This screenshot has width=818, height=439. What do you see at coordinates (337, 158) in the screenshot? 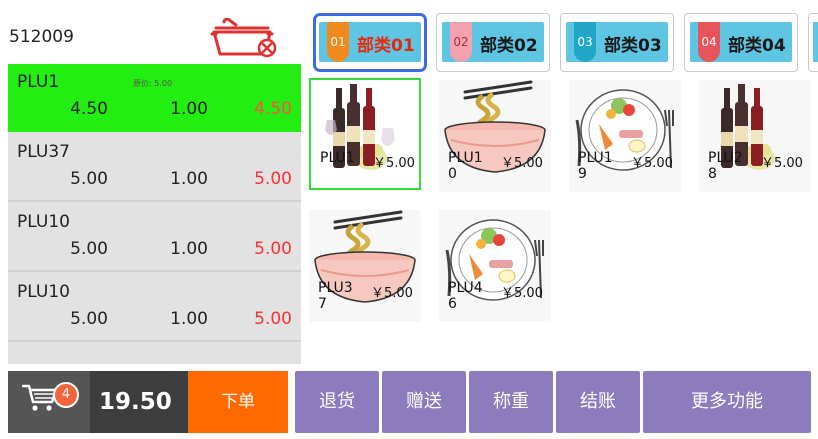
I see `product-name: PLU1` at bounding box center [337, 158].